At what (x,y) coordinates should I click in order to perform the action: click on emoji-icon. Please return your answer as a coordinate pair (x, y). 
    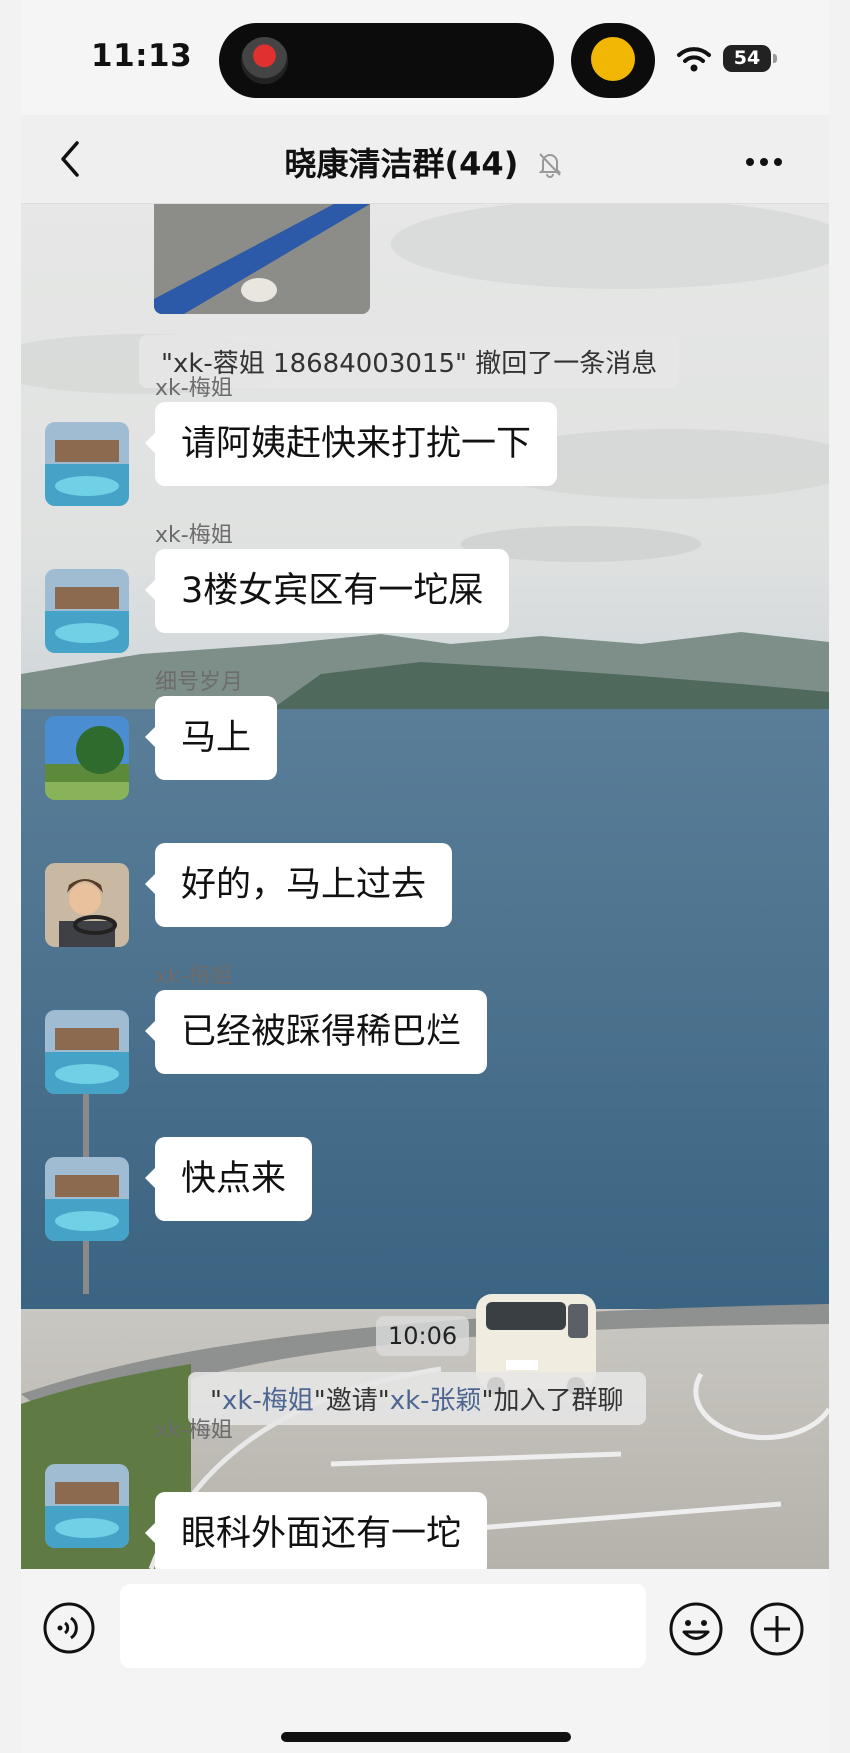
    Looking at the image, I should click on (696, 1629).